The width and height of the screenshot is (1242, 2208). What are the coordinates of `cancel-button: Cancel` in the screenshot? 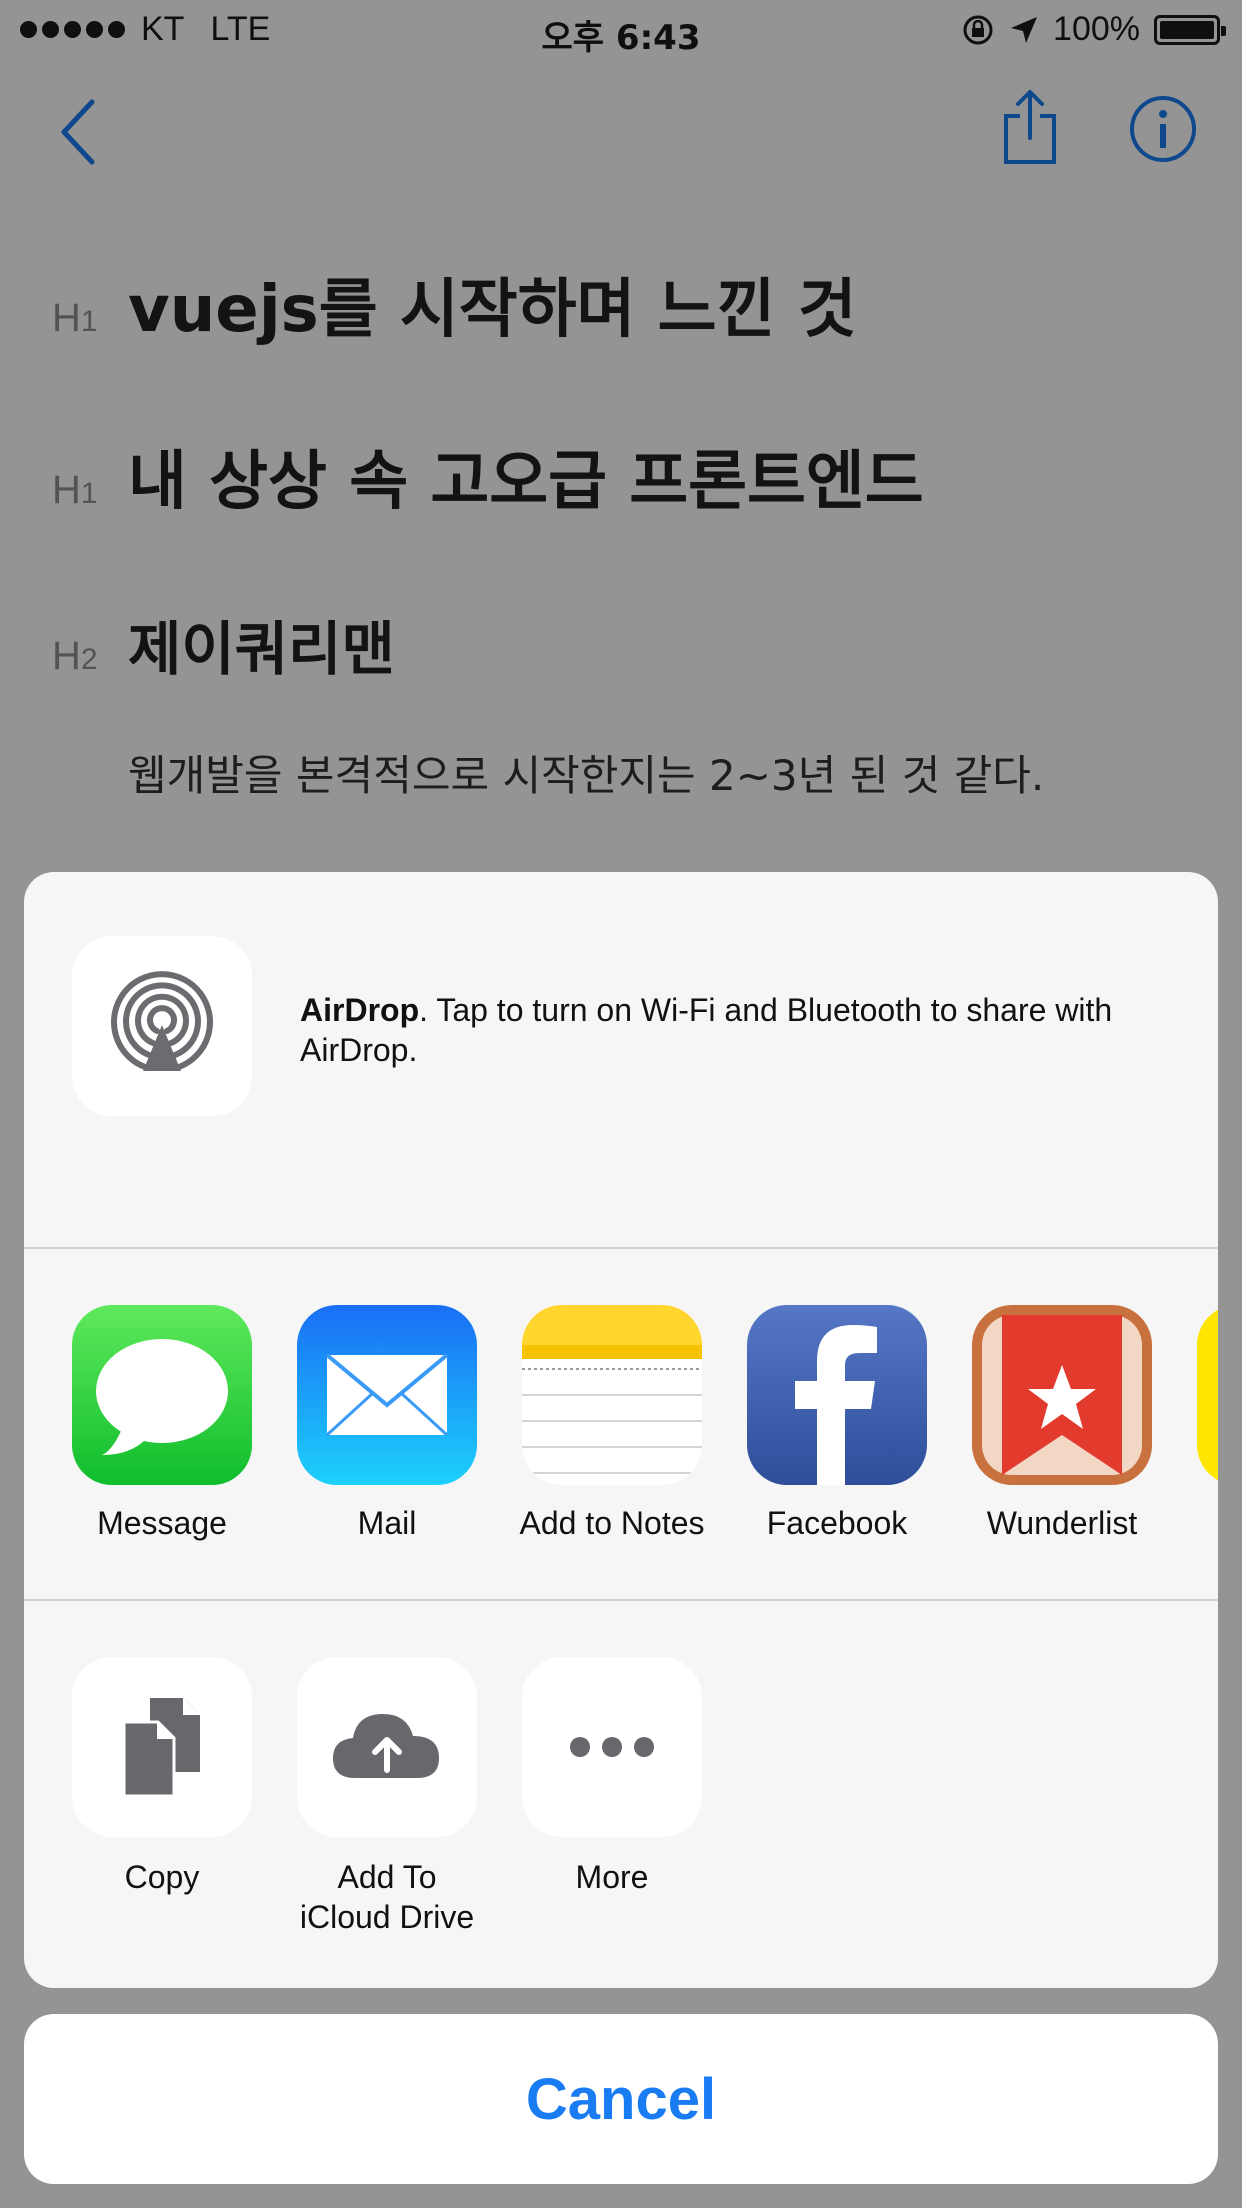 It's located at (621, 2099).